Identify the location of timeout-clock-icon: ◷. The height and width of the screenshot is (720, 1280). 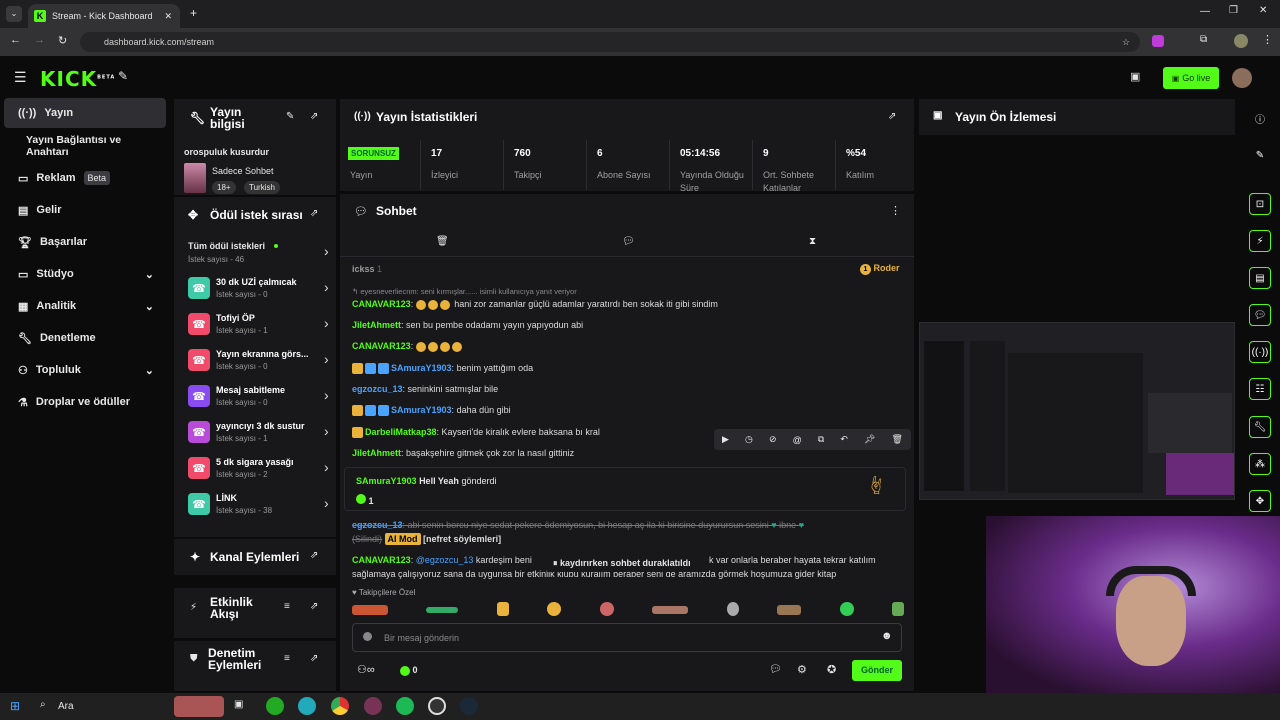
(749, 439).